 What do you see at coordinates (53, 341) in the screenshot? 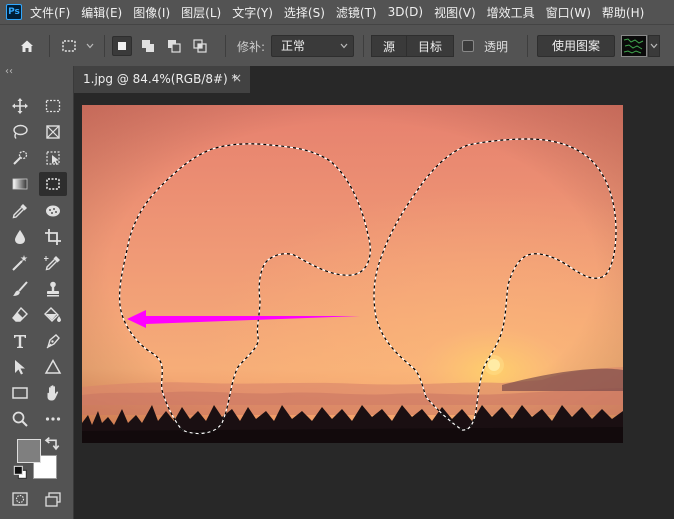
I see `pen-tool-icon` at bounding box center [53, 341].